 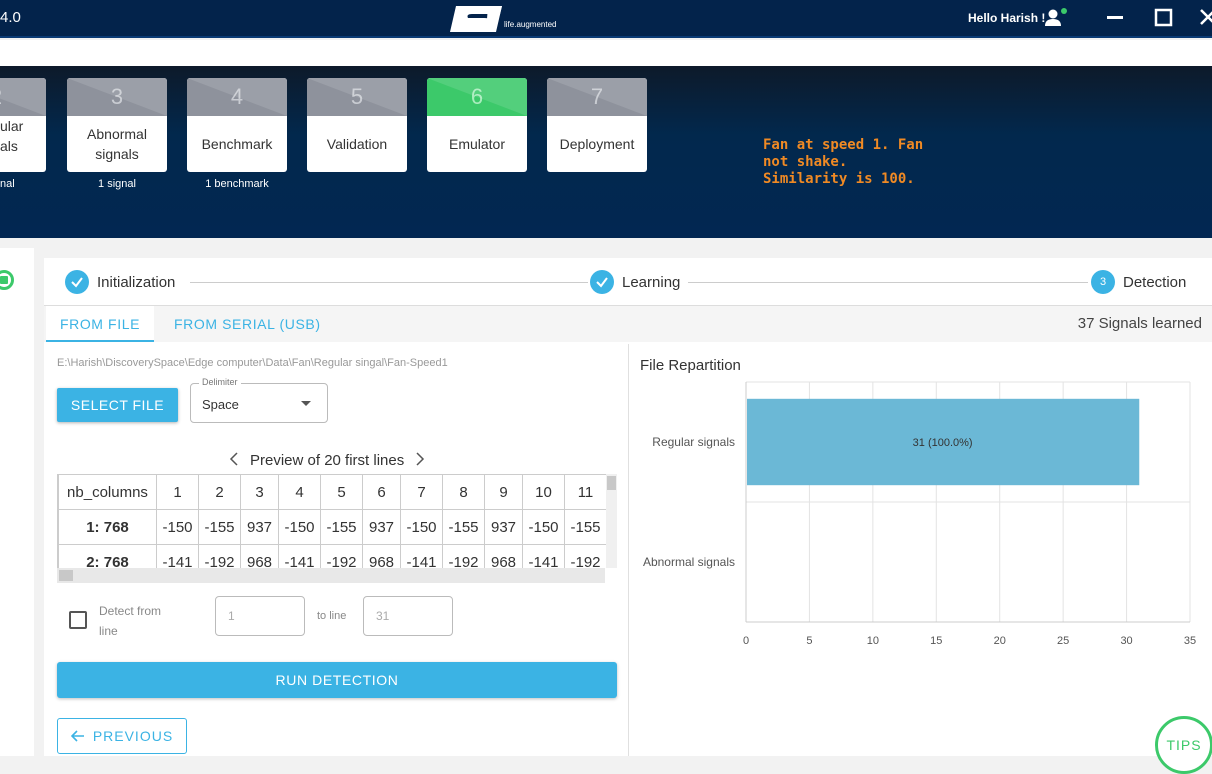 I want to click on app-version: 4.0, so click(x=10, y=17).